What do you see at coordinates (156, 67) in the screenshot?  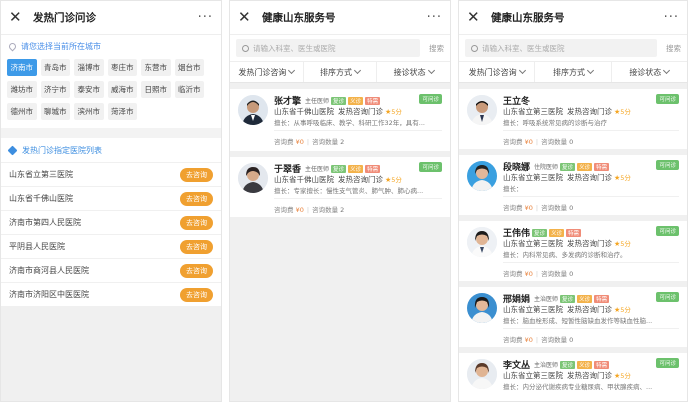 I see `city-item: 东营市` at bounding box center [156, 67].